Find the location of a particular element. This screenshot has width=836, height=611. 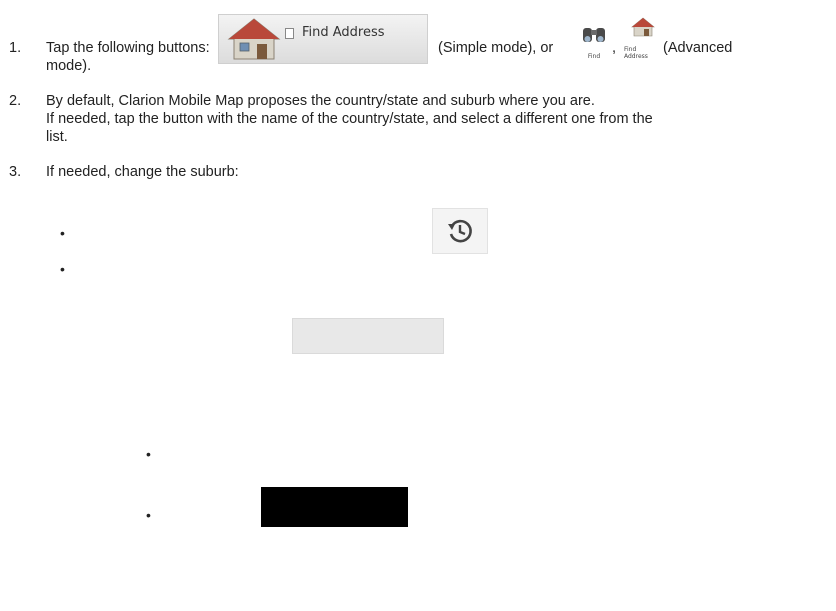

step-1-text-before: Tap the following buttons: is located at coordinates (128, 48).